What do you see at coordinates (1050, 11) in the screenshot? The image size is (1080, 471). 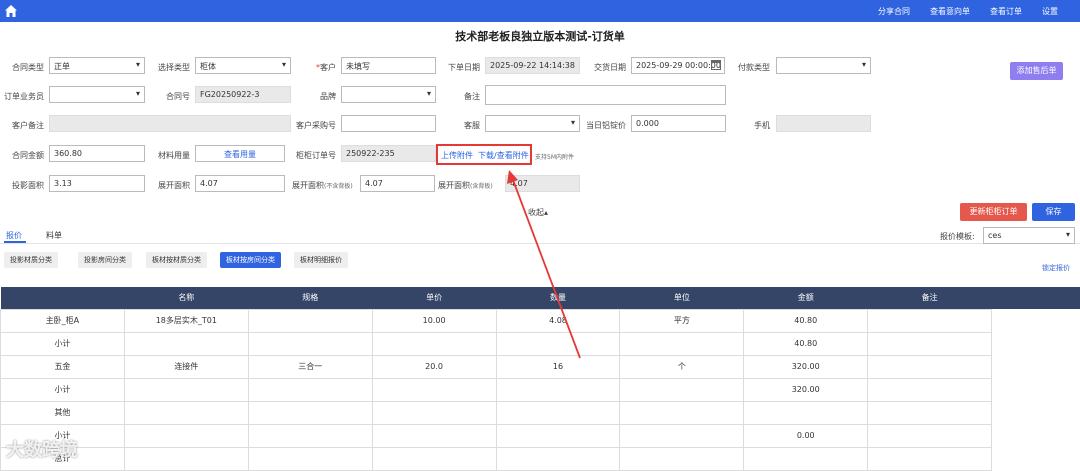 I see `nav-settings: 设置` at bounding box center [1050, 11].